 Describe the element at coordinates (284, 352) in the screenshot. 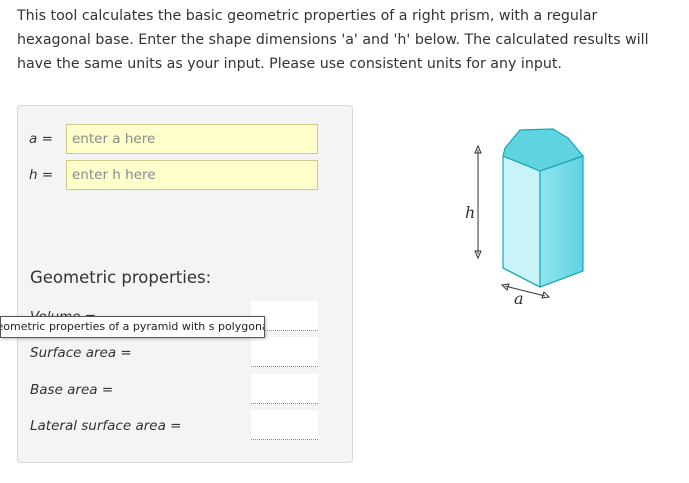

I see `surface-area-output` at that location.